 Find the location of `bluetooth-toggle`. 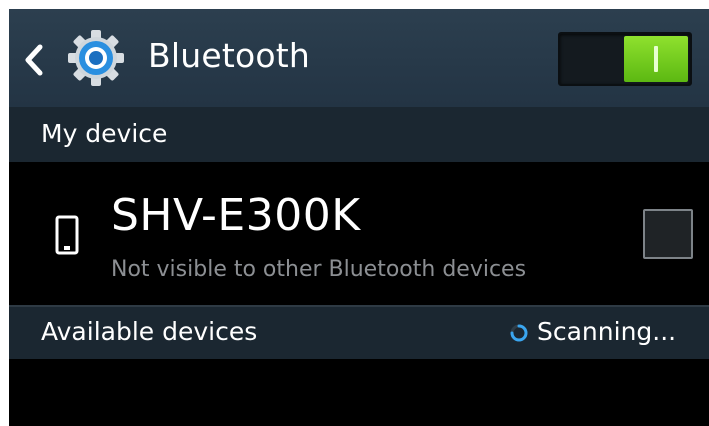

bluetooth-toggle is located at coordinates (625, 59).